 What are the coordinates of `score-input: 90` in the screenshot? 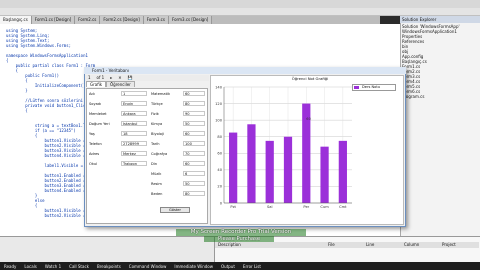 It's located at (194, 113).